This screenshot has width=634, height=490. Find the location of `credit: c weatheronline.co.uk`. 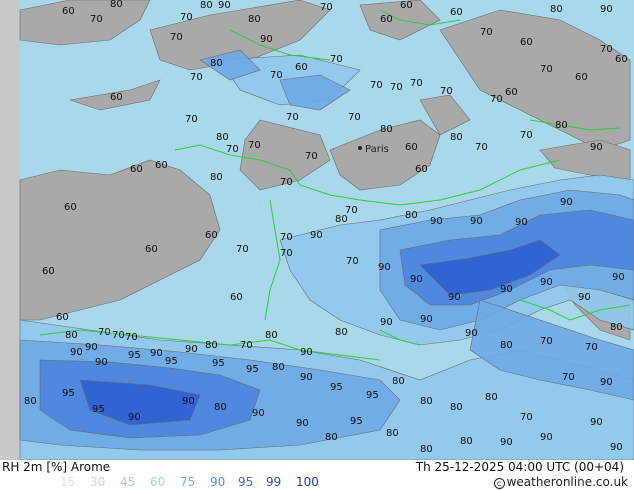

credit: c weatheronline.co.uk is located at coordinates (560, 482).